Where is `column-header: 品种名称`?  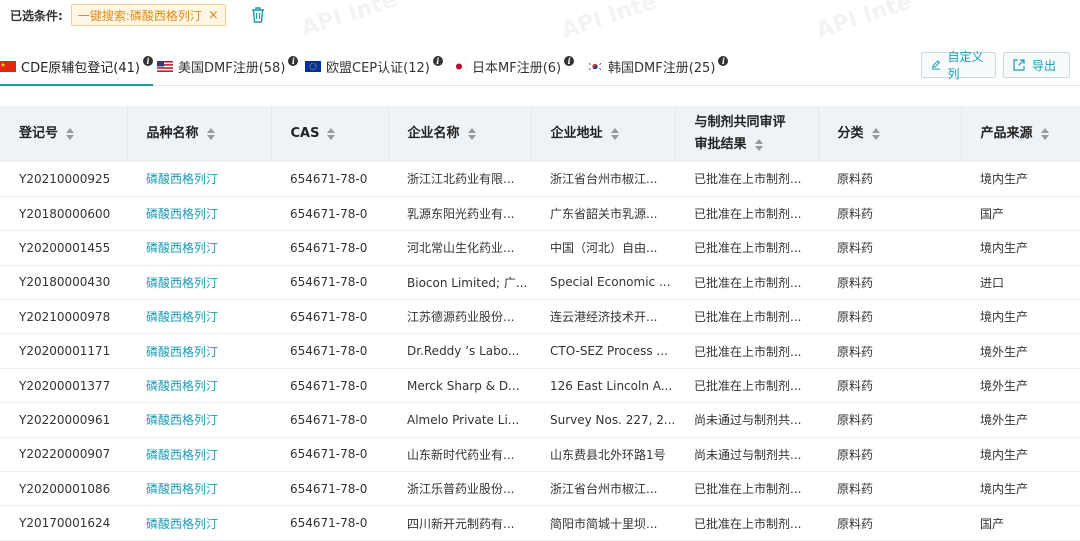
column-header: 品种名称 is located at coordinates (199, 134).